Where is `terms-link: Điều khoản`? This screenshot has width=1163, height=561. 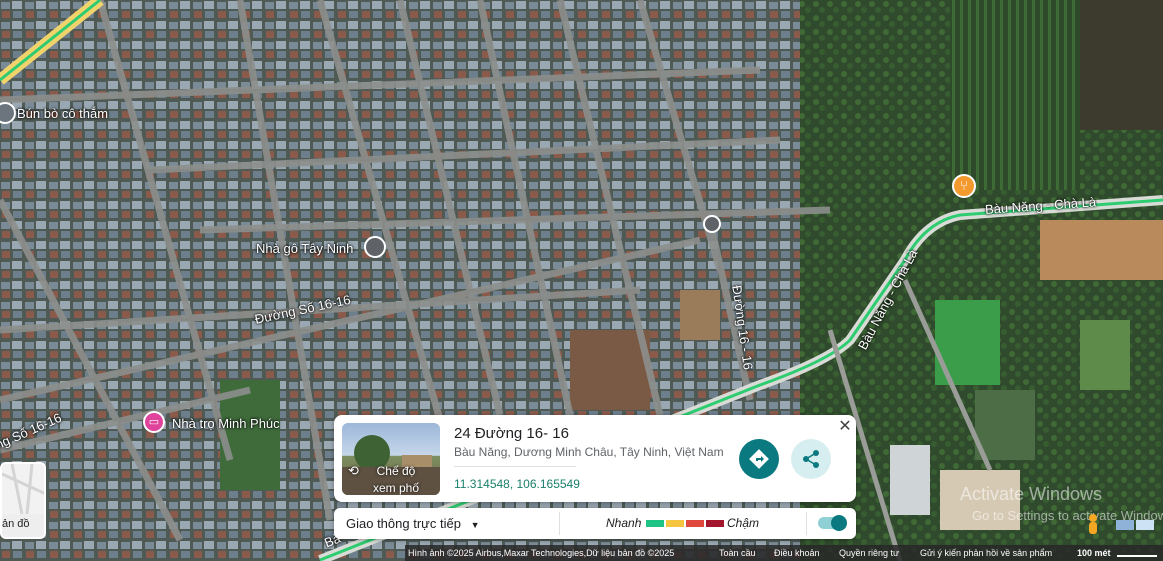
terms-link: Điều khoản is located at coordinates (797, 553).